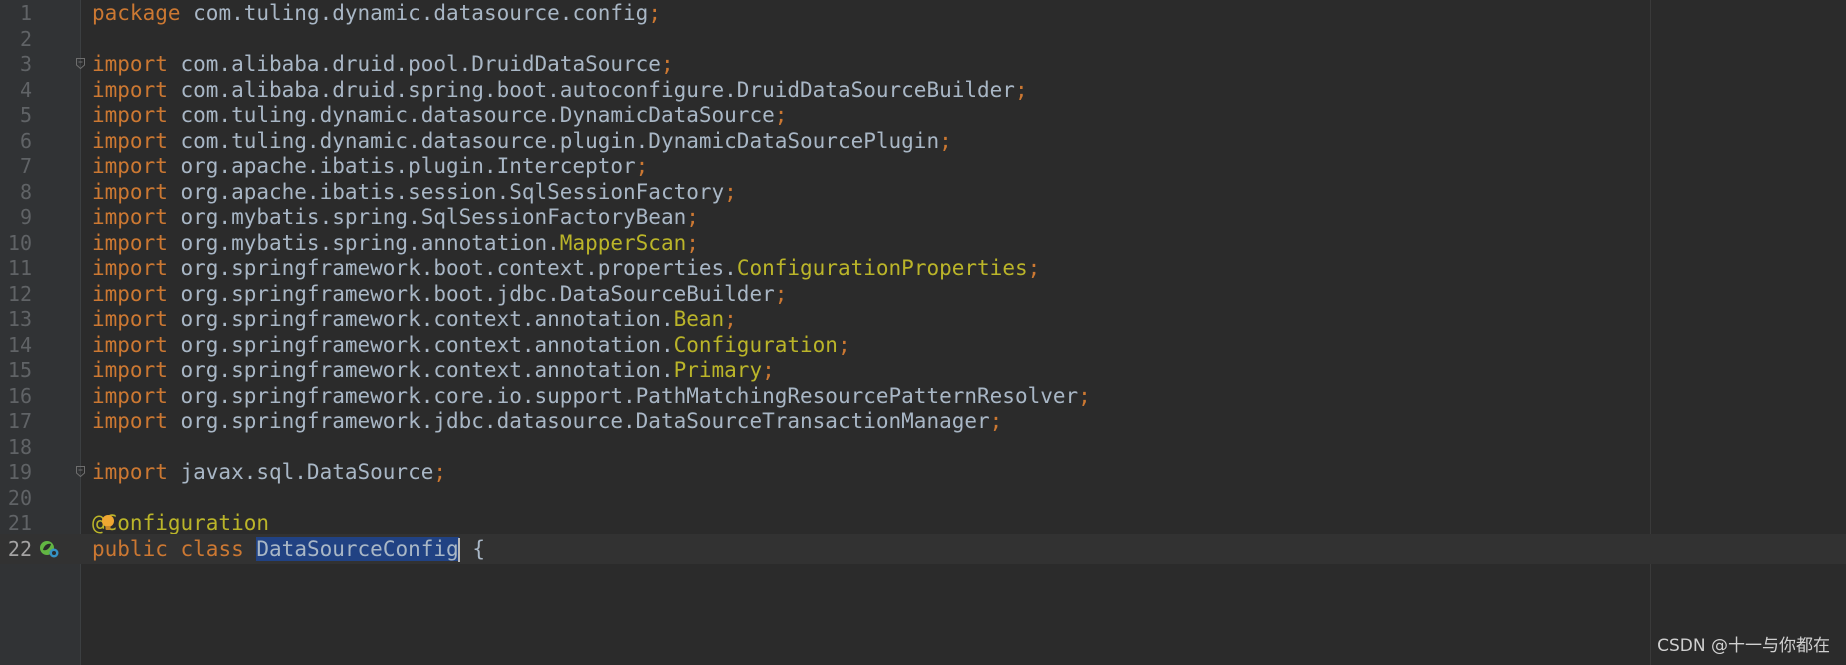 This screenshot has width=1846, height=665. I want to click on intention-bulb-icon, so click(108, 523).